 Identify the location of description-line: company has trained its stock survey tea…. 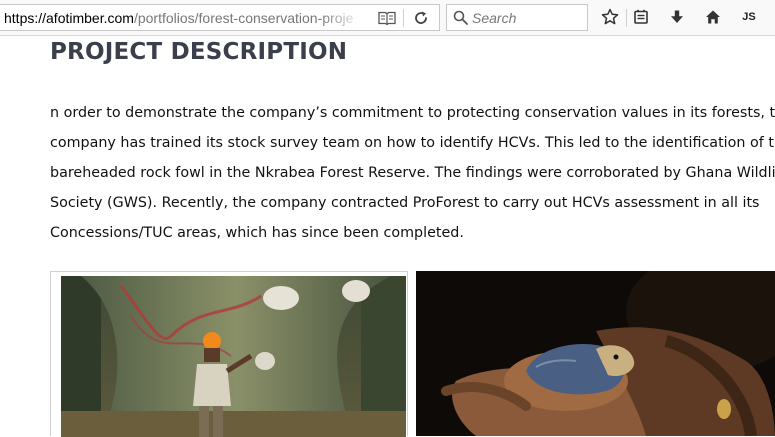
(412, 143).